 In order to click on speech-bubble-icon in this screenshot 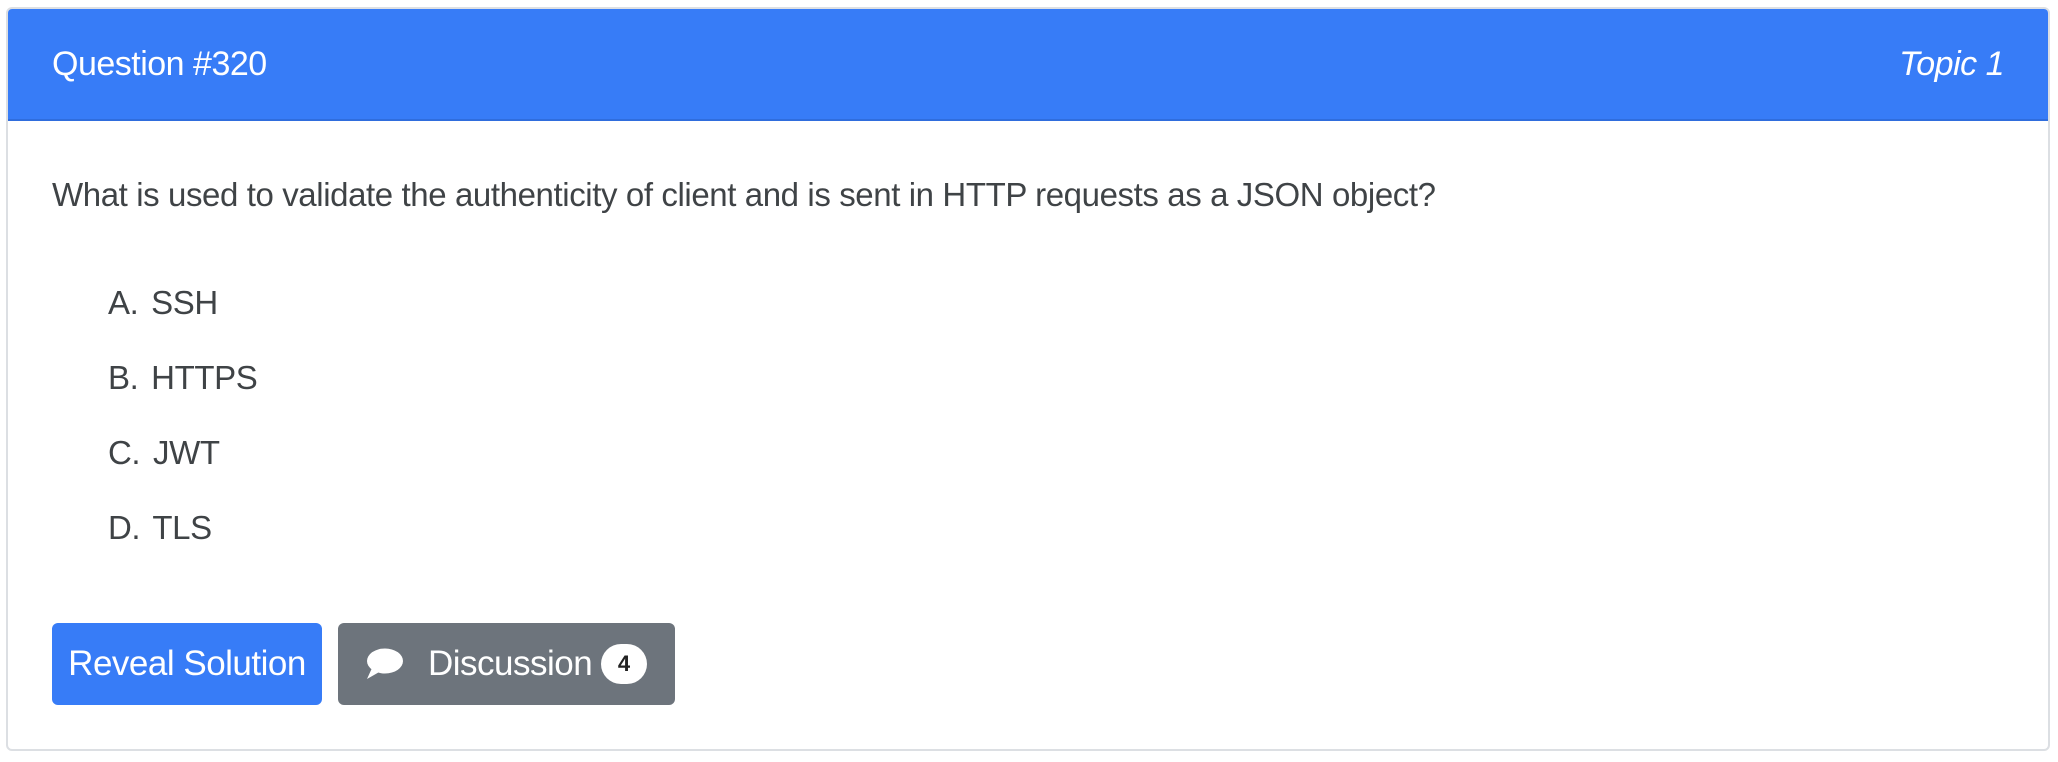, I will do `click(384, 664)`.